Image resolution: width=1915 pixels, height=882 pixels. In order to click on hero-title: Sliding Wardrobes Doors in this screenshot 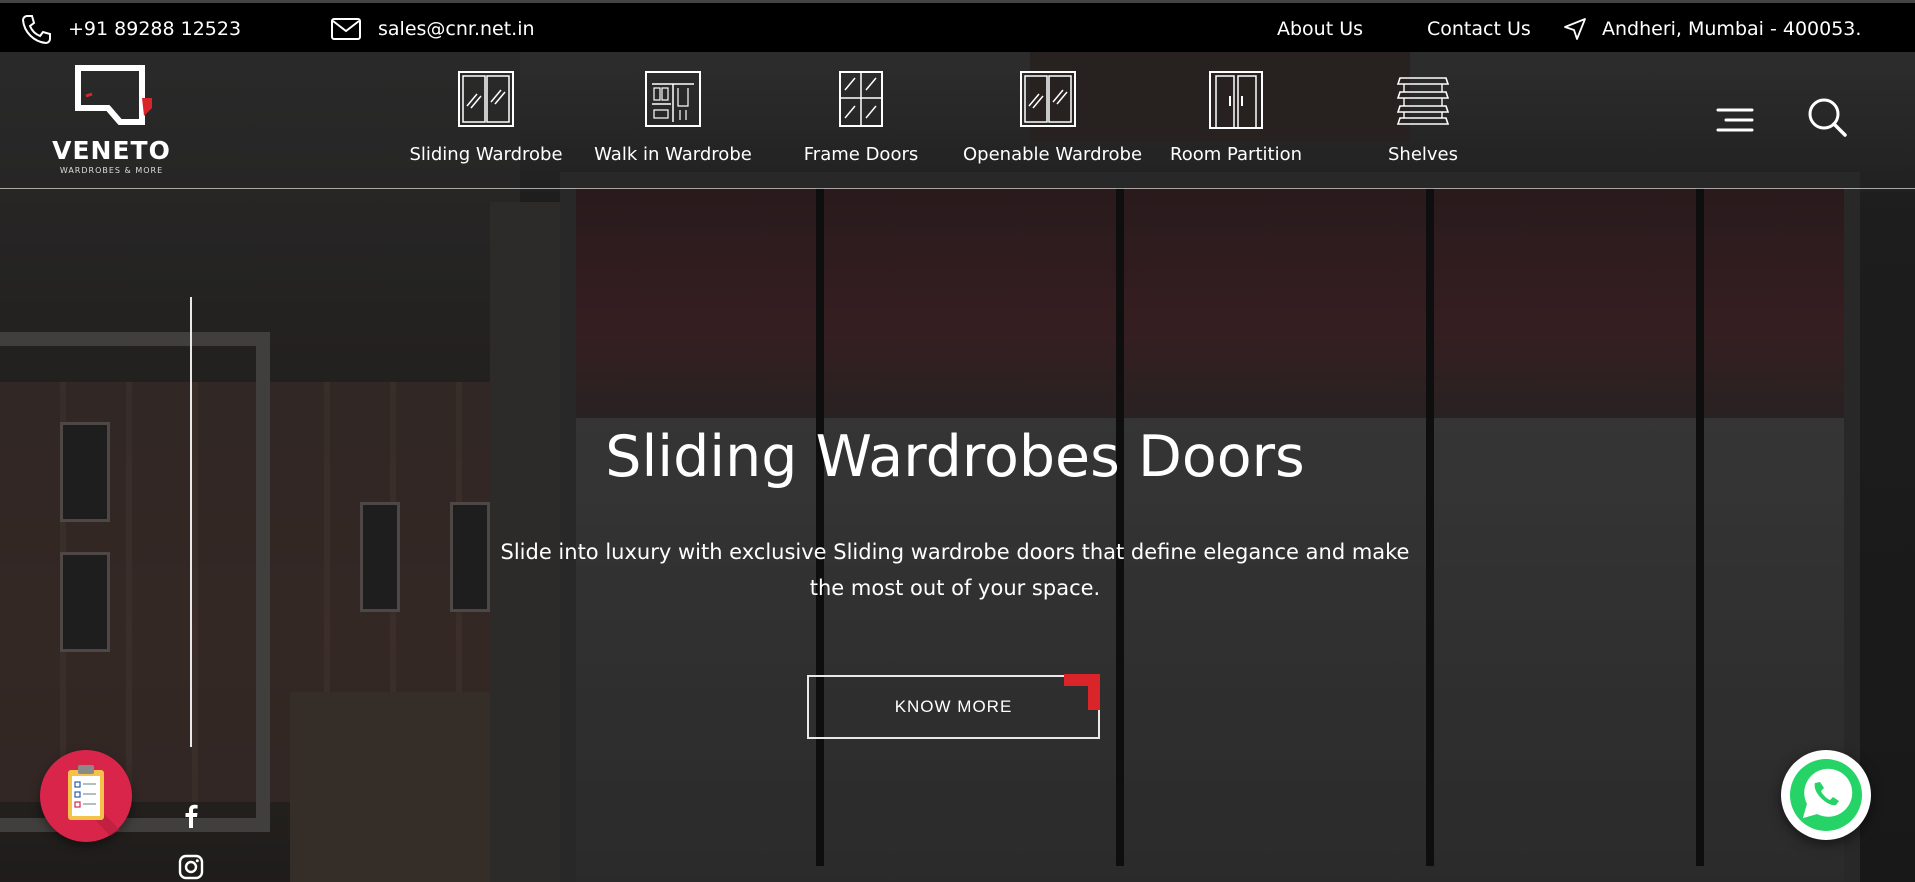, I will do `click(955, 457)`.